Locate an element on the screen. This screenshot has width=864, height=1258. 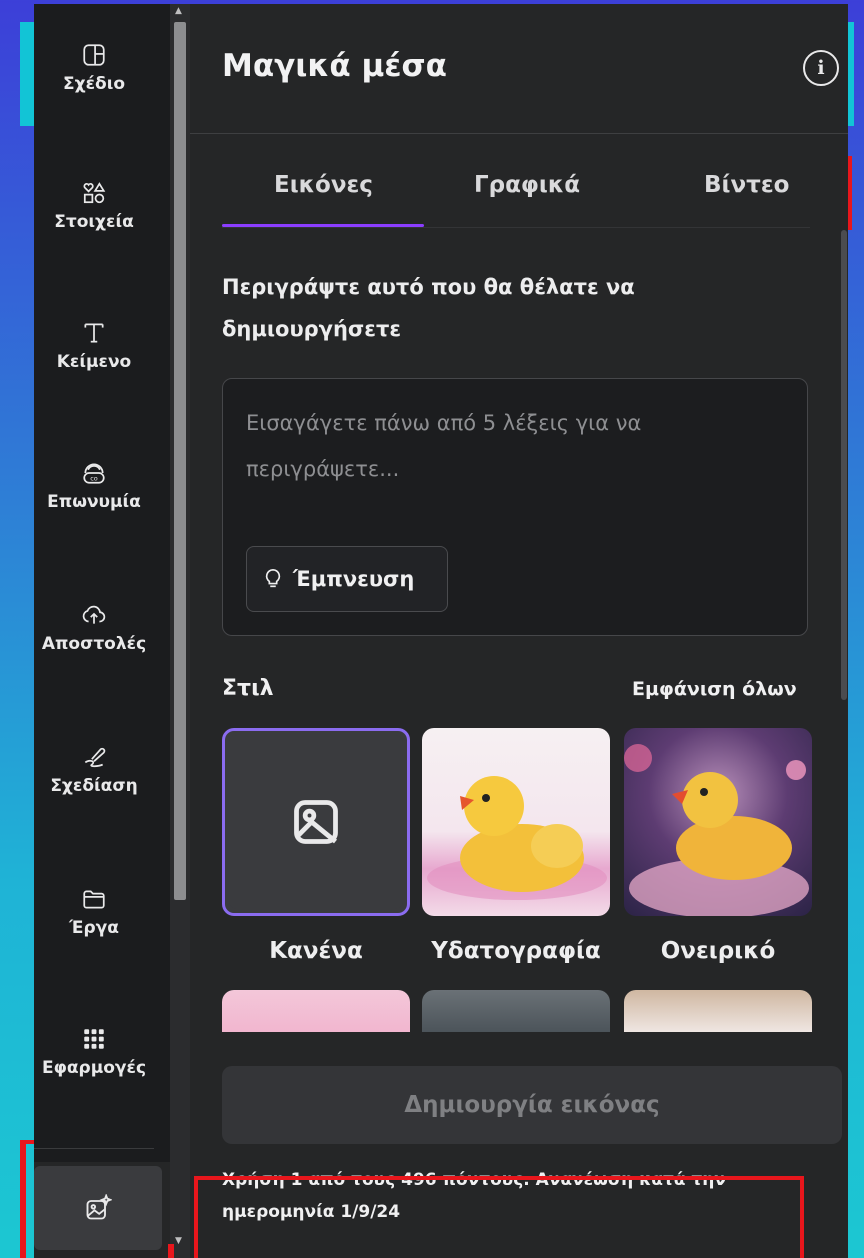
highlight-mark-left is located at coordinates (23, 1199).